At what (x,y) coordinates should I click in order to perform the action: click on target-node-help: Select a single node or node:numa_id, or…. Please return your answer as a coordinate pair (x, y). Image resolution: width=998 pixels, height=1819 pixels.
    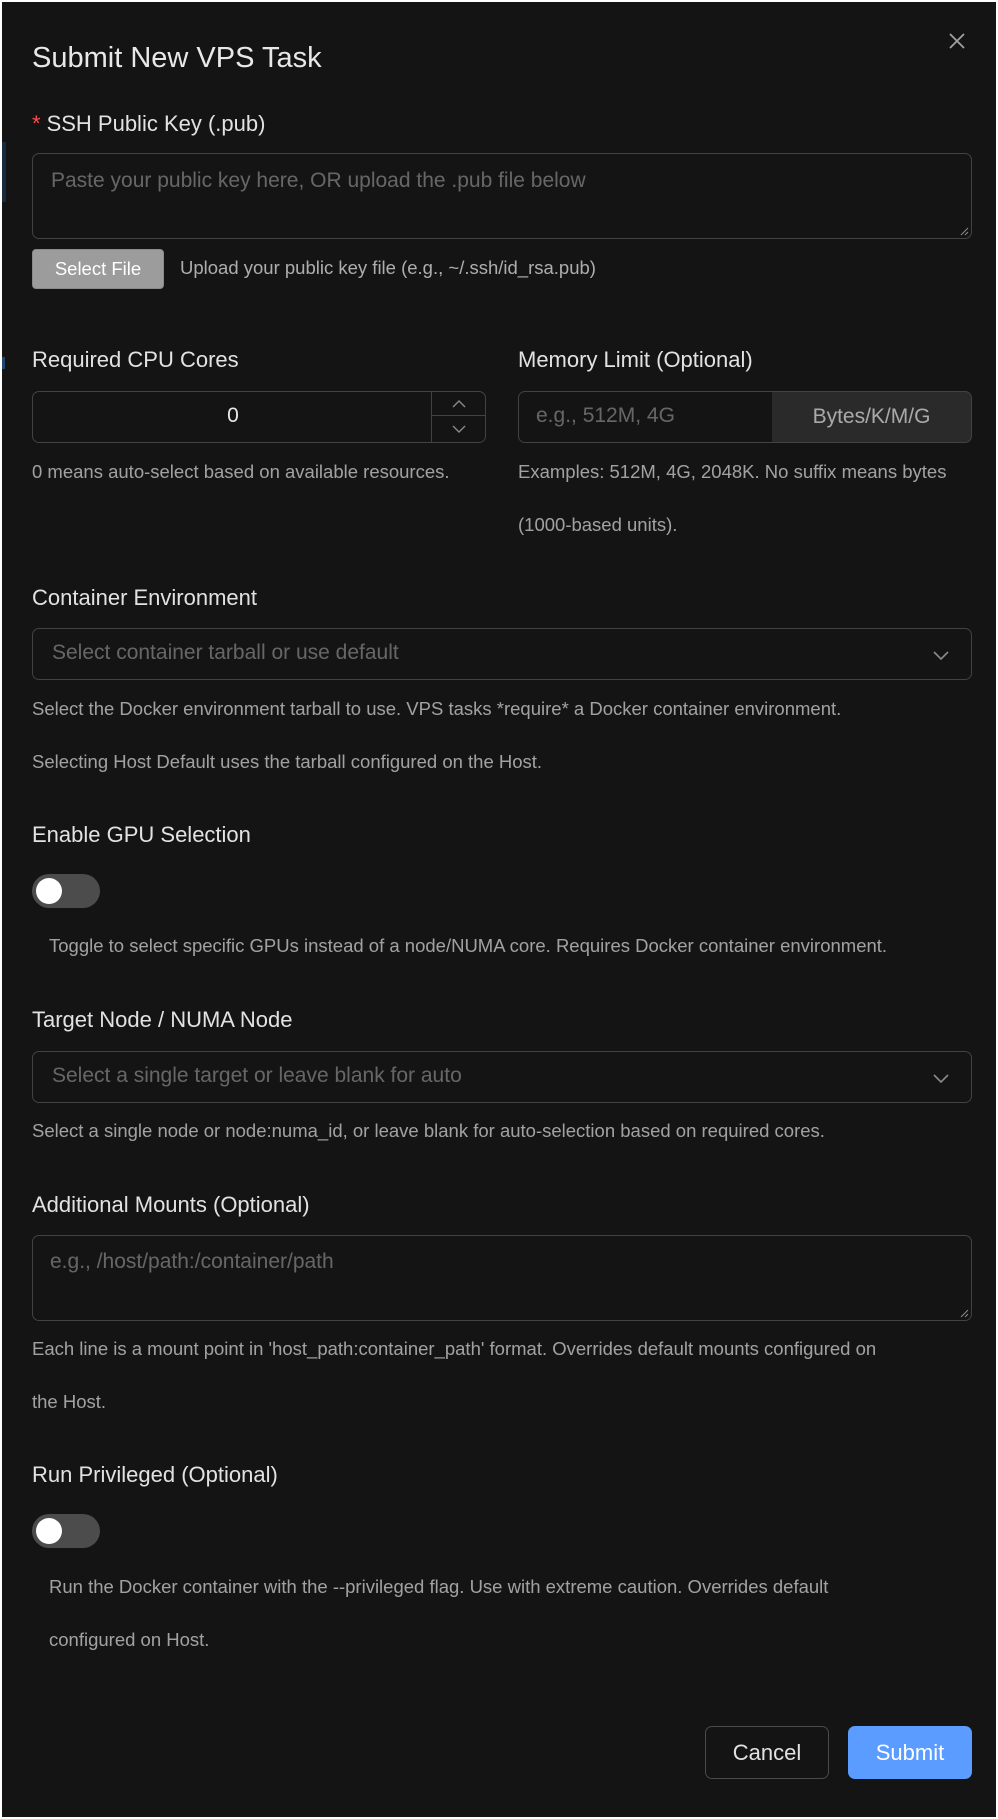
    Looking at the image, I should click on (428, 1130).